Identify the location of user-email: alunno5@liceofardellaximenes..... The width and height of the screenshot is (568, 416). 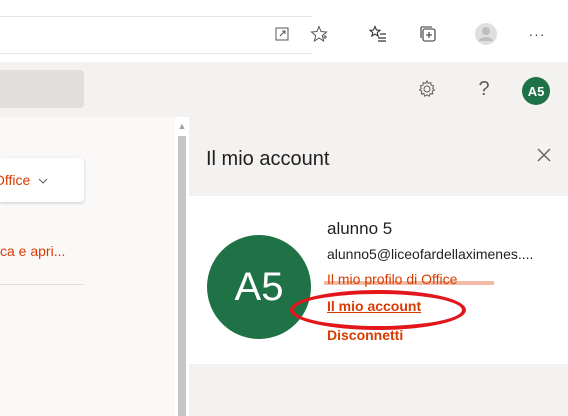
(430, 254).